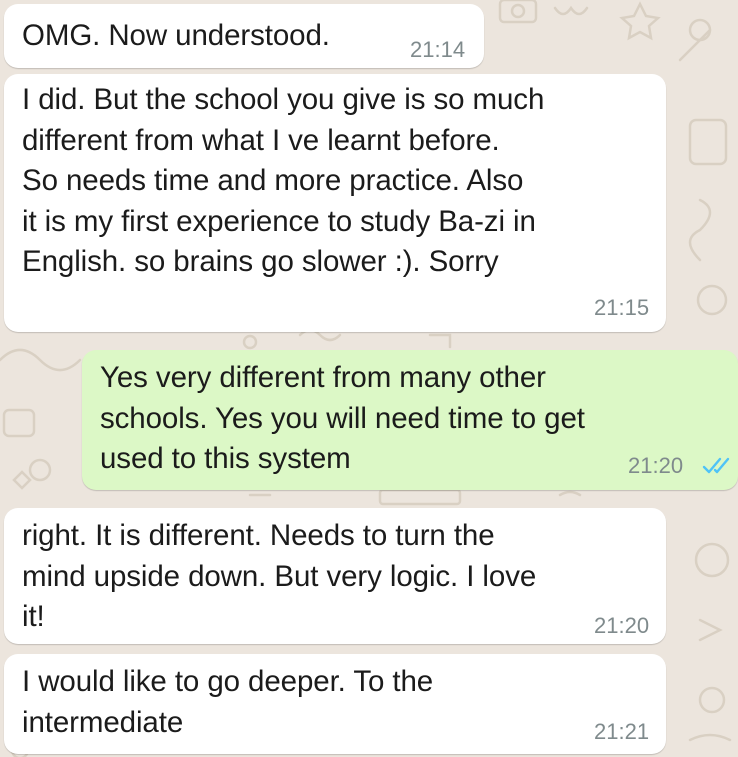  Describe the element at coordinates (622, 307) in the screenshot. I see `message-timestamp: 21:15` at that location.